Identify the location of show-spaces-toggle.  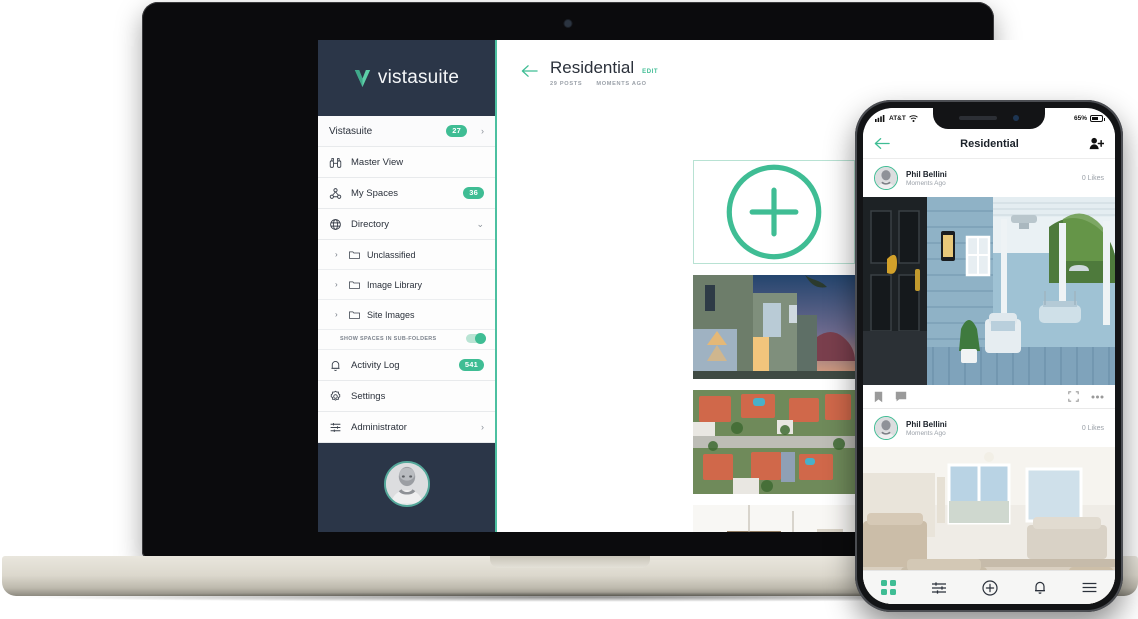
(476, 338).